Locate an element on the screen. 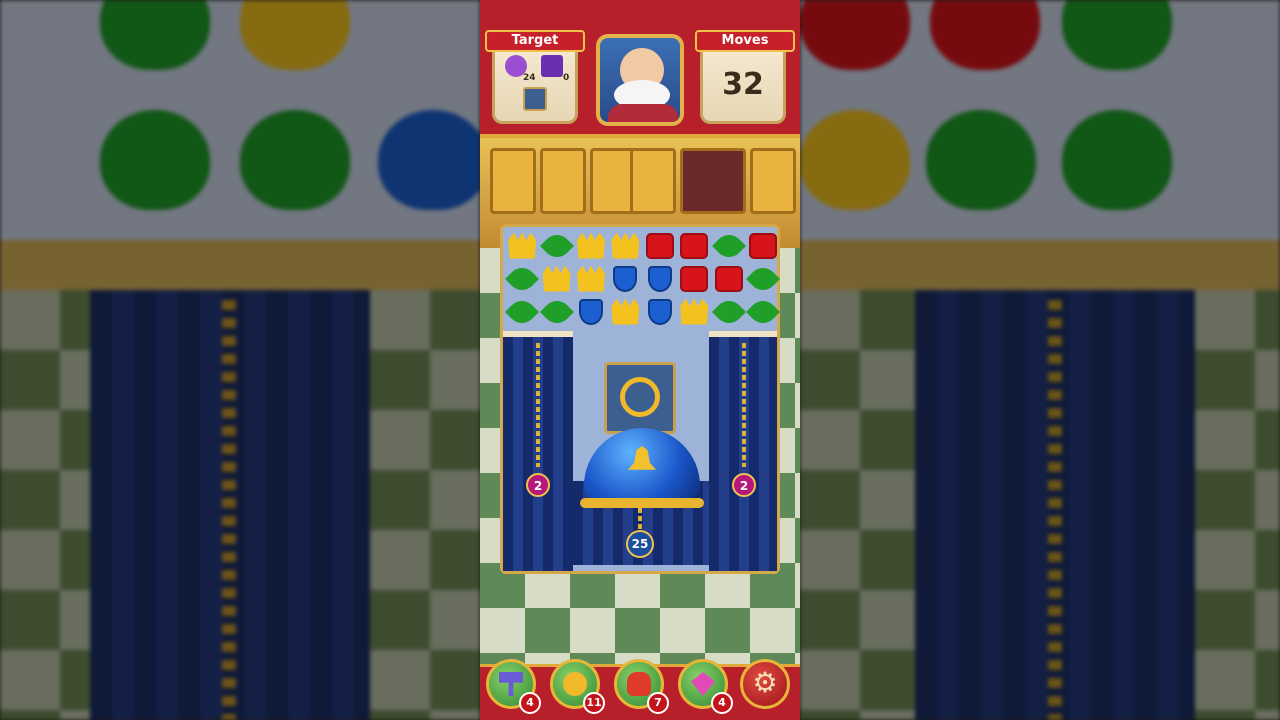 Image resolution: width=1280 pixels, height=720 pixels. hammer-booster-button: 4 is located at coordinates (513, 686).